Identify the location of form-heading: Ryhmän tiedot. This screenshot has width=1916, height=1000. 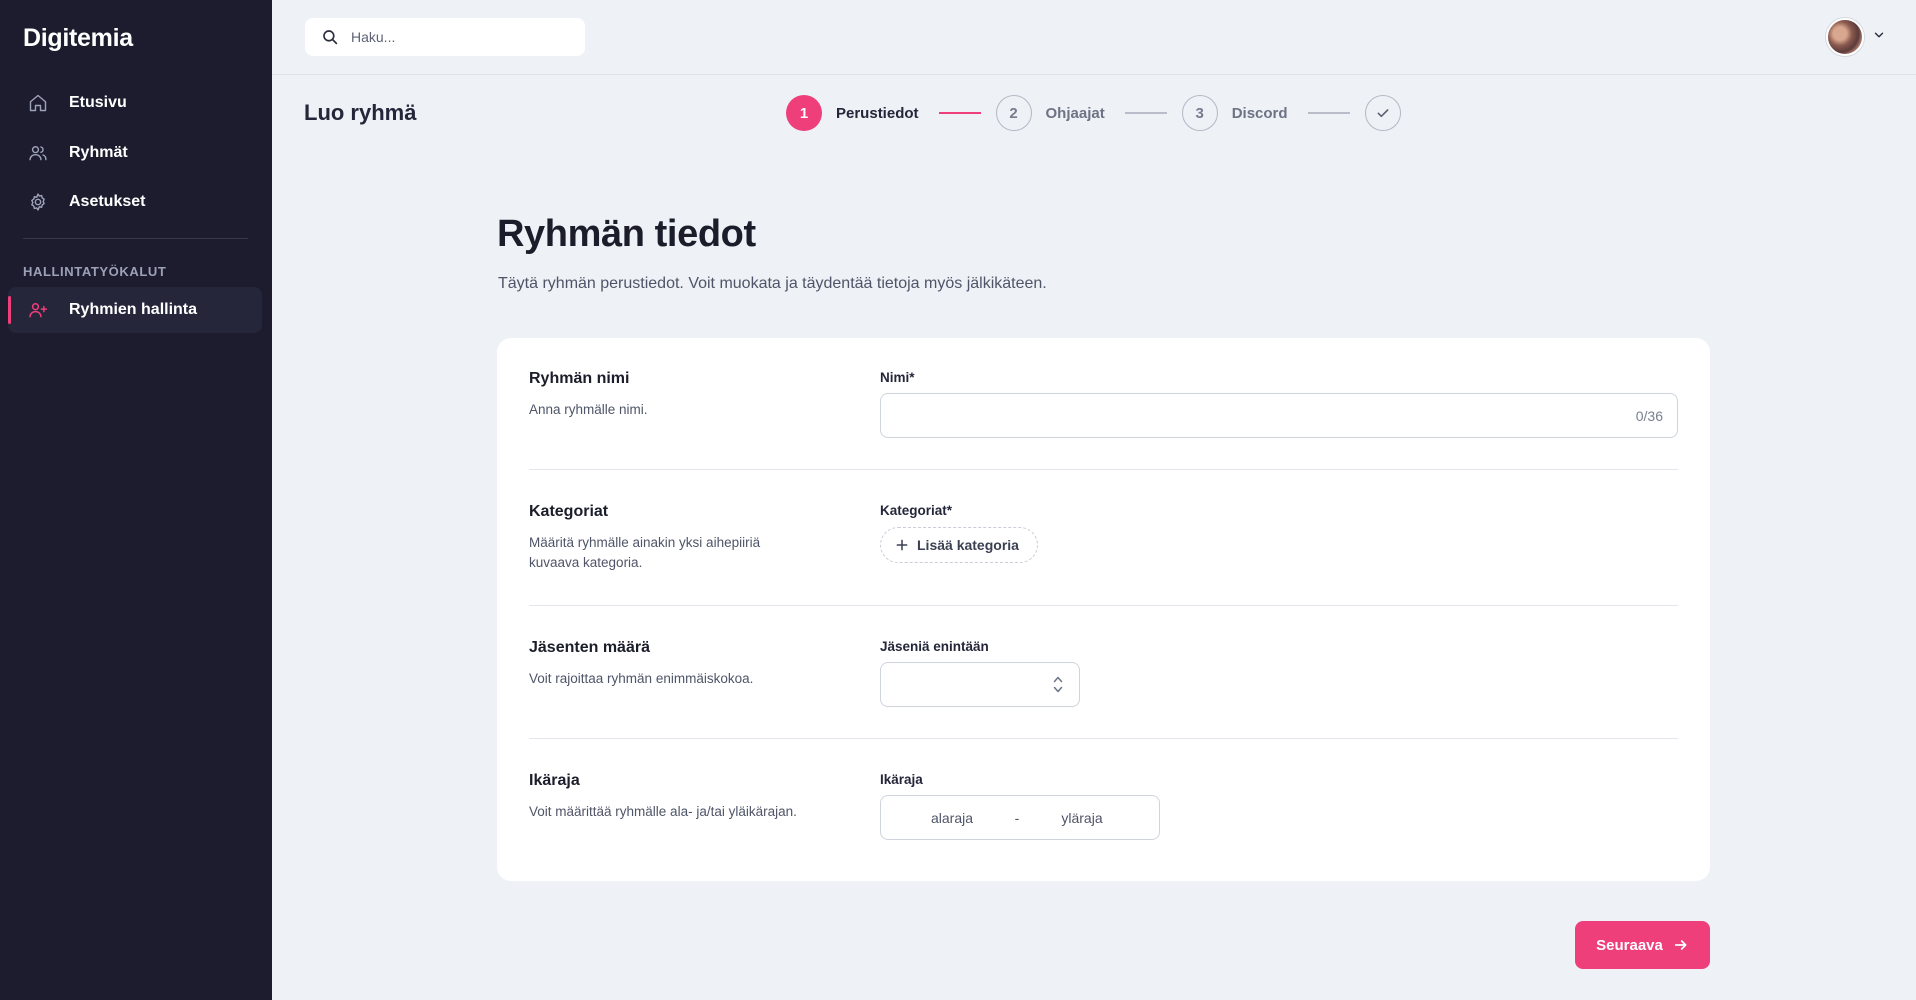
(626, 234).